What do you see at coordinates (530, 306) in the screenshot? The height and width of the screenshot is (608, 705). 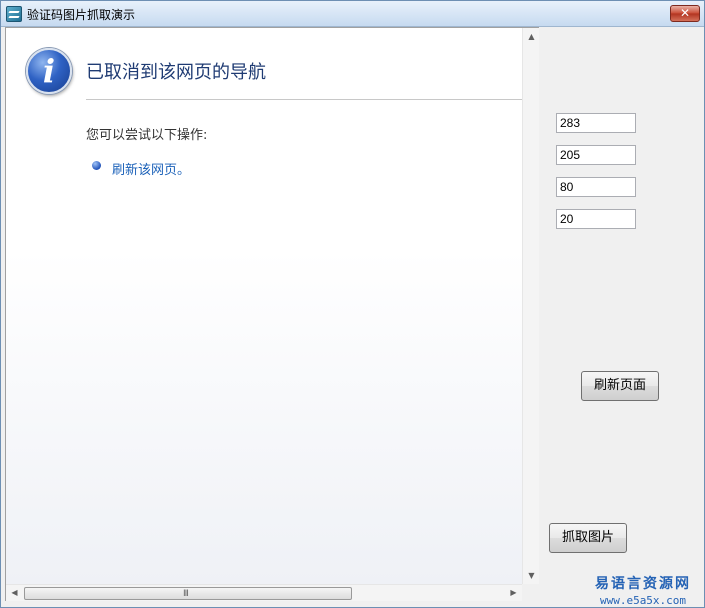 I see `vertical-scrollbar: ▲ ▼` at bounding box center [530, 306].